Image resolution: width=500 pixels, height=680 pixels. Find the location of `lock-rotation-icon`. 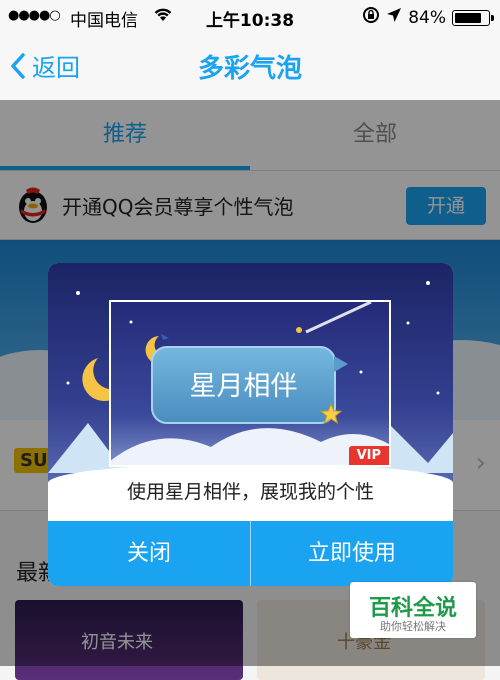

lock-rotation-icon is located at coordinates (371, 17).